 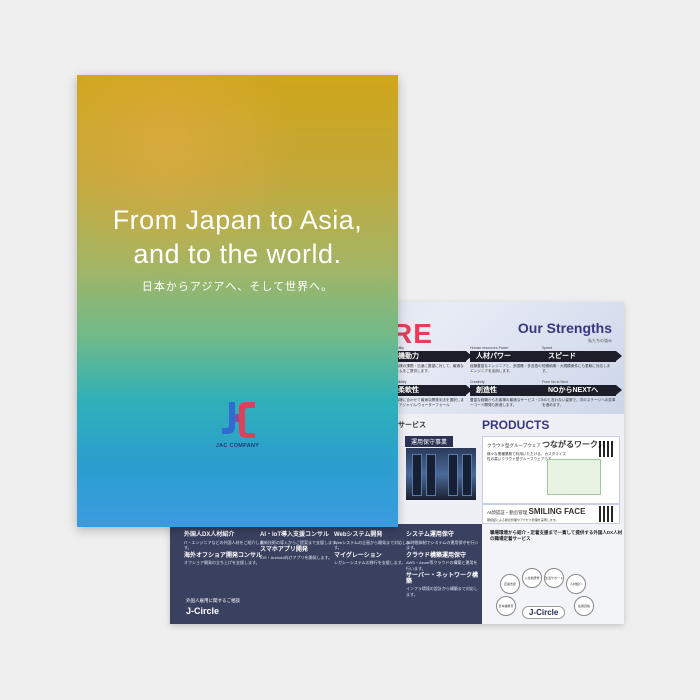 I want to click on service-desc: AWS・Azure等クラウドの構築と運用を行います。, so click(x=442, y=565).